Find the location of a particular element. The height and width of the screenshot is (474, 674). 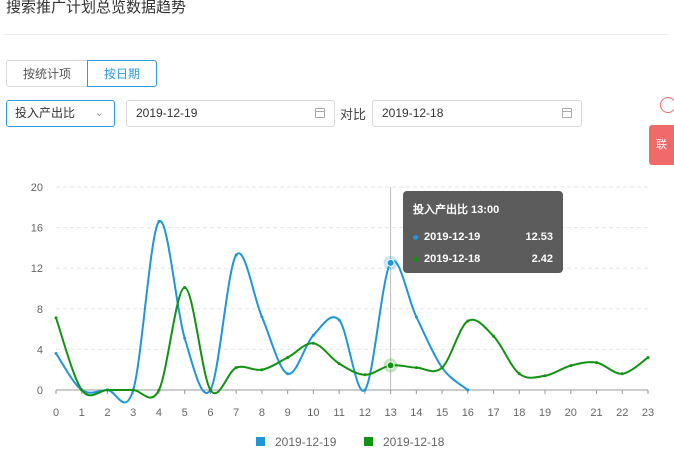

x-tick-label: 22 is located at coordinates (622, 413).